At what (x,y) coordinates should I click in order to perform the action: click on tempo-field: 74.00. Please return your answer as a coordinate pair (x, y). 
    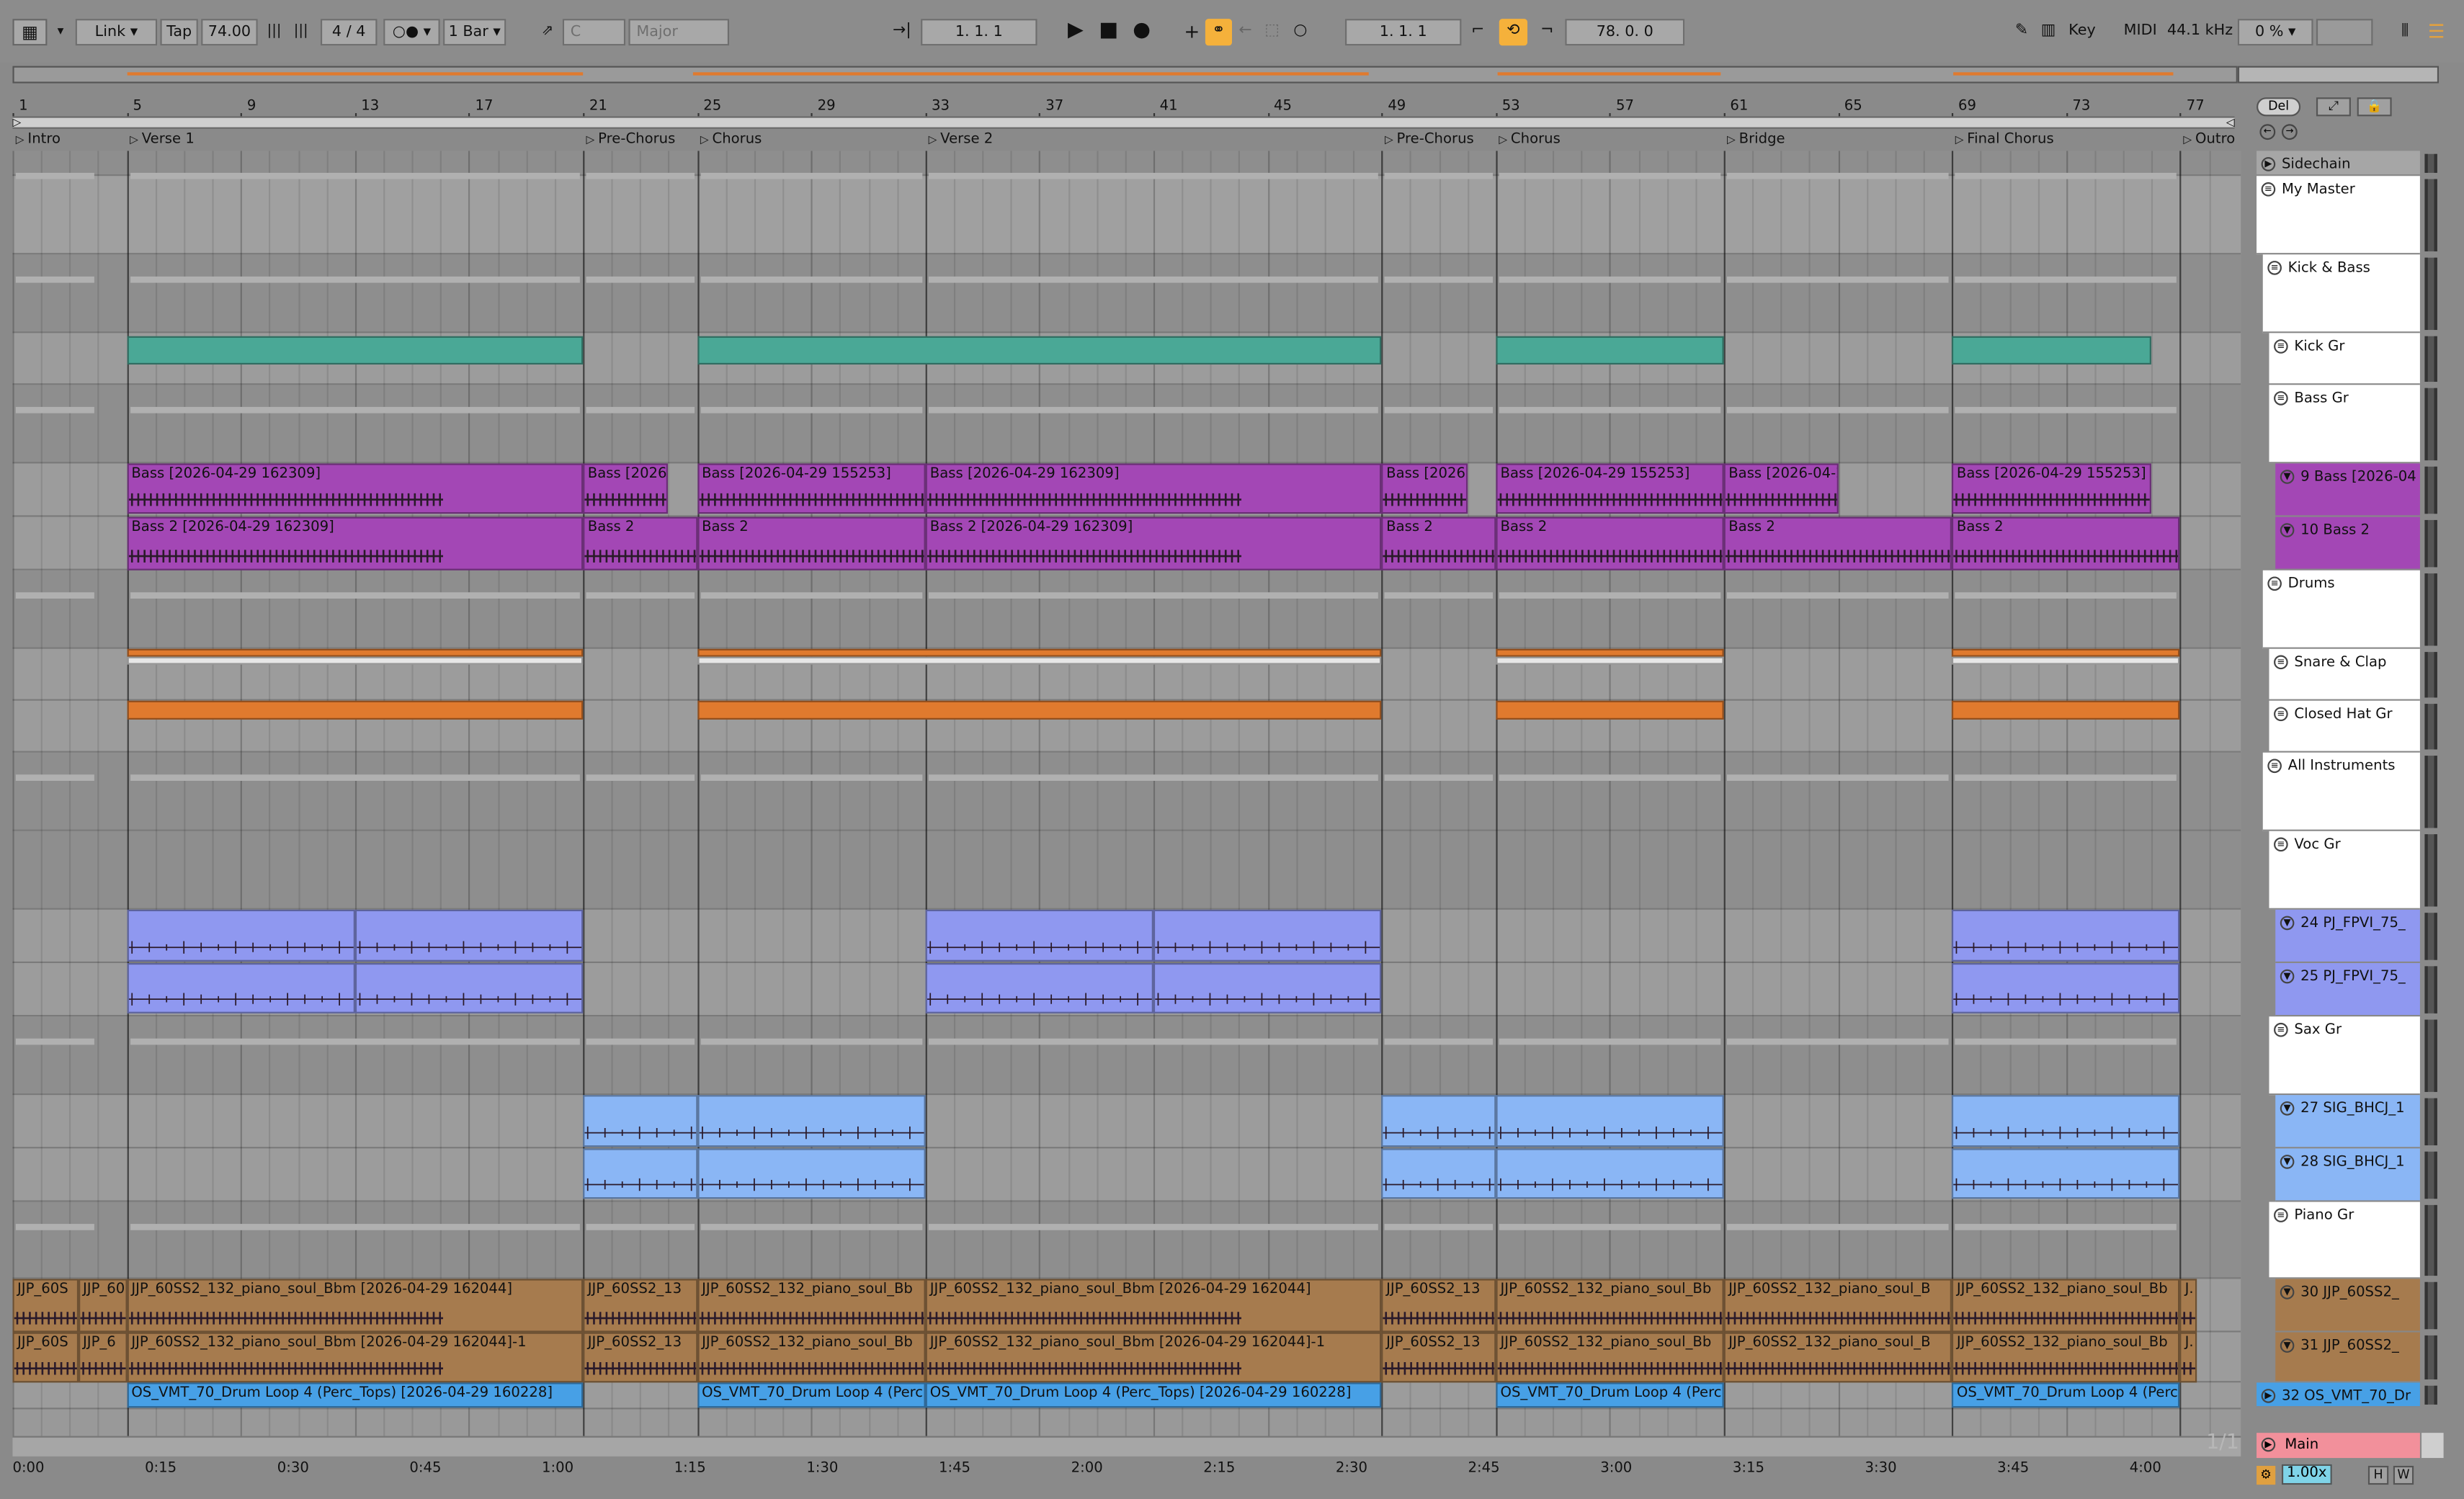
    Looking at the image, I should click on (229, 32).